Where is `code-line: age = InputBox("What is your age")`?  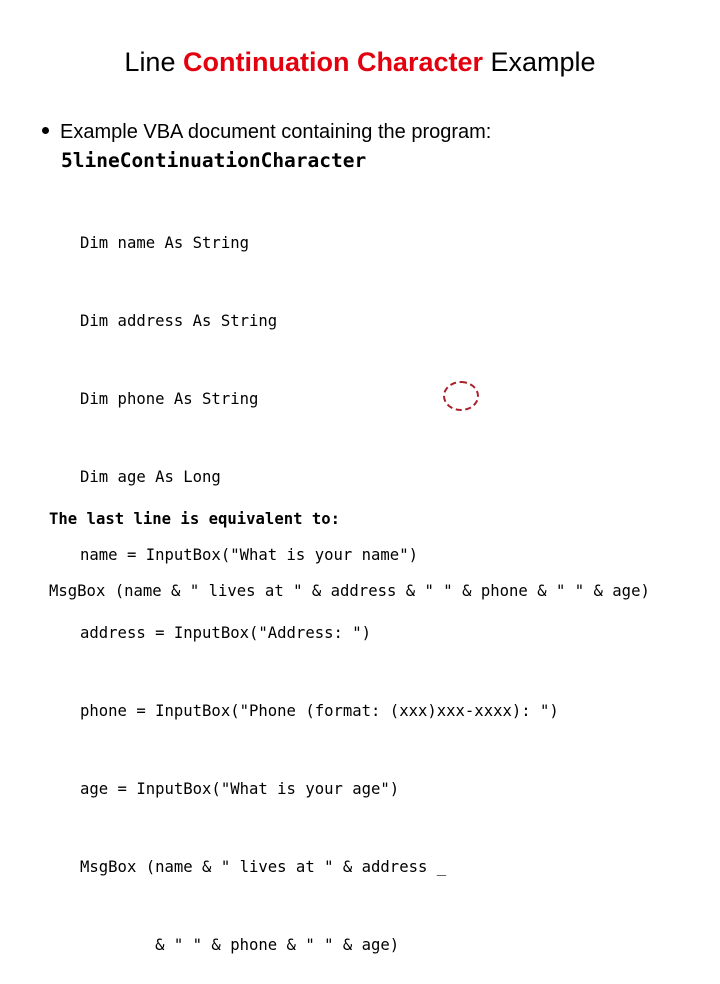 code-line: age = InputBox("What is your age") is located at coordinates (240, 789).